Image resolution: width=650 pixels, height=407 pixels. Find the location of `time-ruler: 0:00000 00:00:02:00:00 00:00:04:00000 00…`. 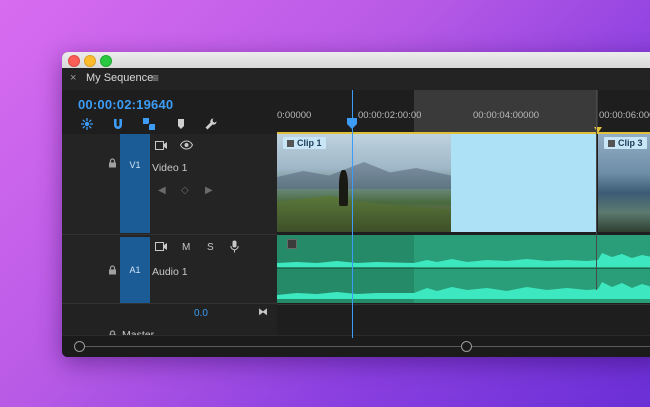

time-ruler: 0:00000 00:00:02:00:00 00:00:04:00000 00… is located at coordinates (463, 112).